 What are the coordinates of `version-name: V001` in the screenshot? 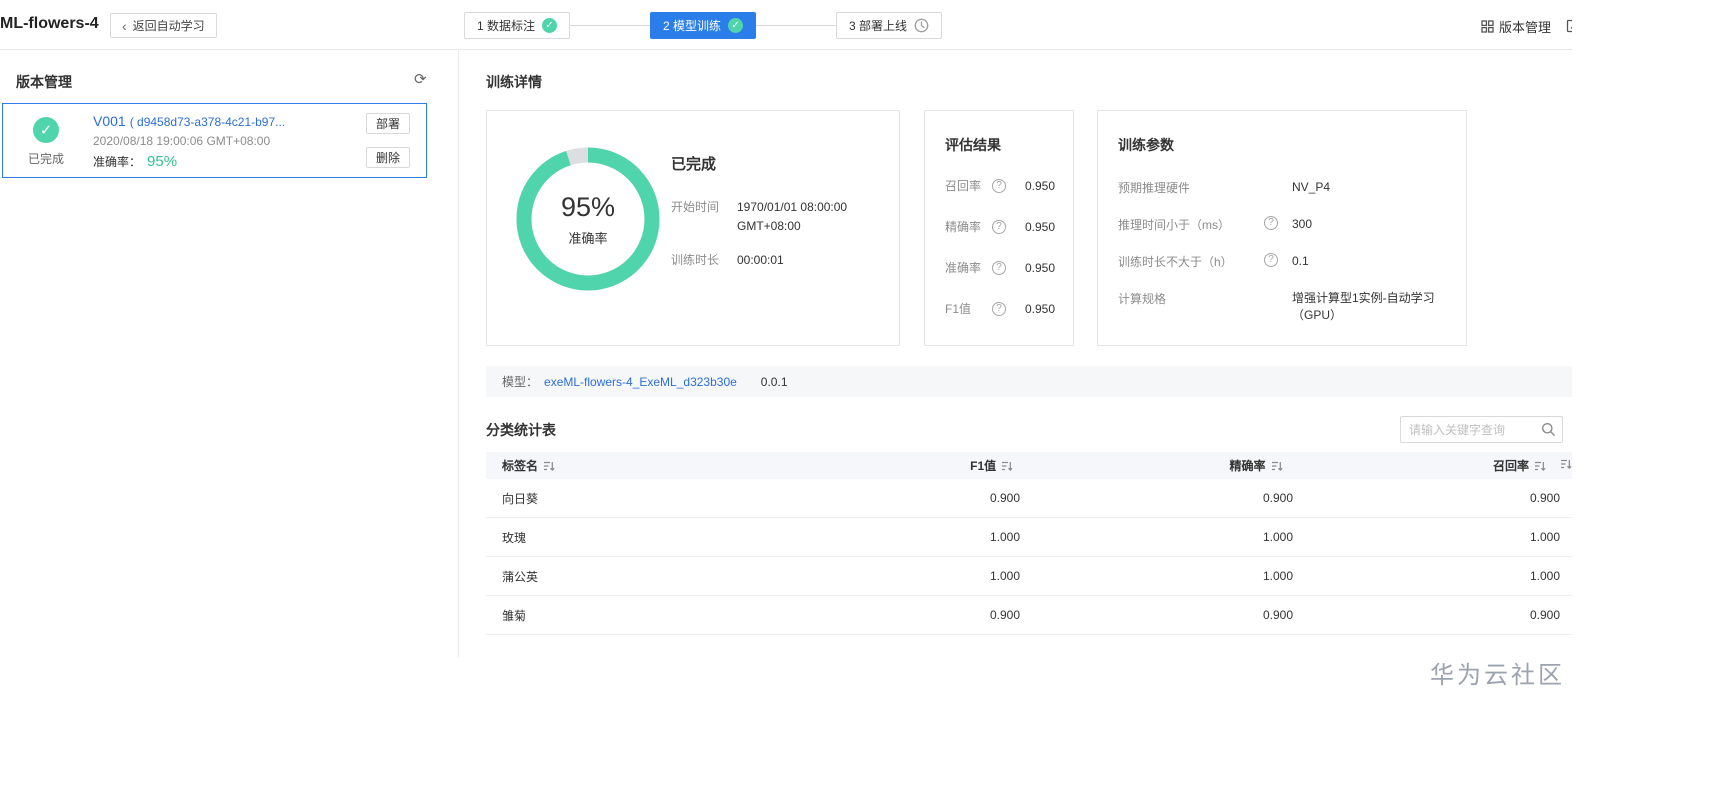 It's located at (109, 121).